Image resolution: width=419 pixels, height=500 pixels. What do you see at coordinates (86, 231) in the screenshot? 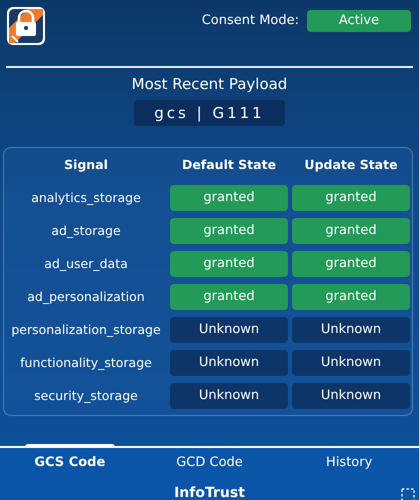
I see `signal-name: ad_storage` at bounding box center [86, 231].